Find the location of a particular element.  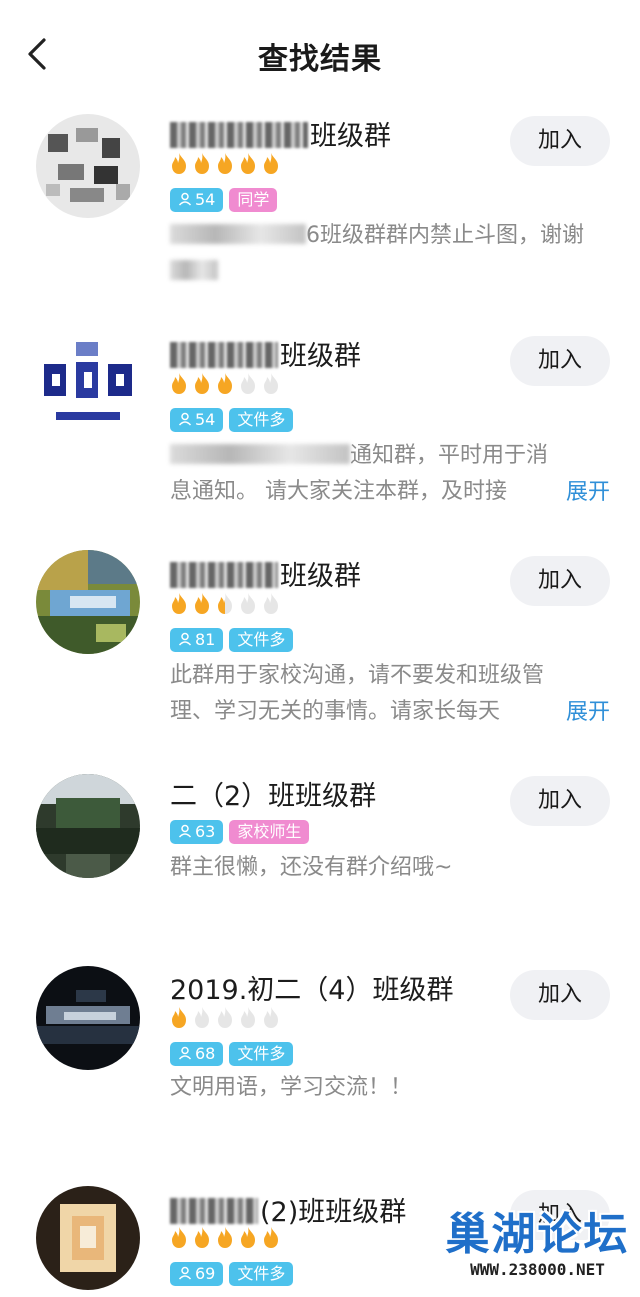

member-count-badge: 68 is located at coordinates (197, 1054).